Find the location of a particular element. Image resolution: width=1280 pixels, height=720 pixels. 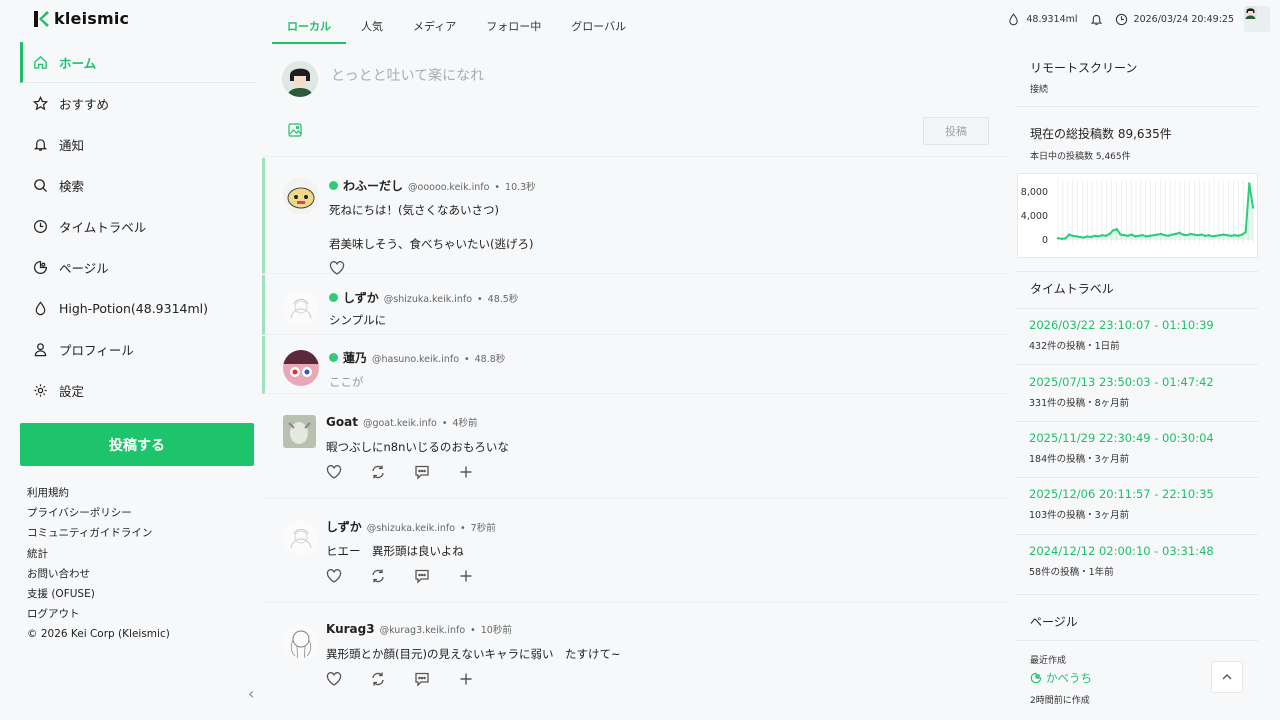

tab-global: グローバル is located at coordinates (598, 28).